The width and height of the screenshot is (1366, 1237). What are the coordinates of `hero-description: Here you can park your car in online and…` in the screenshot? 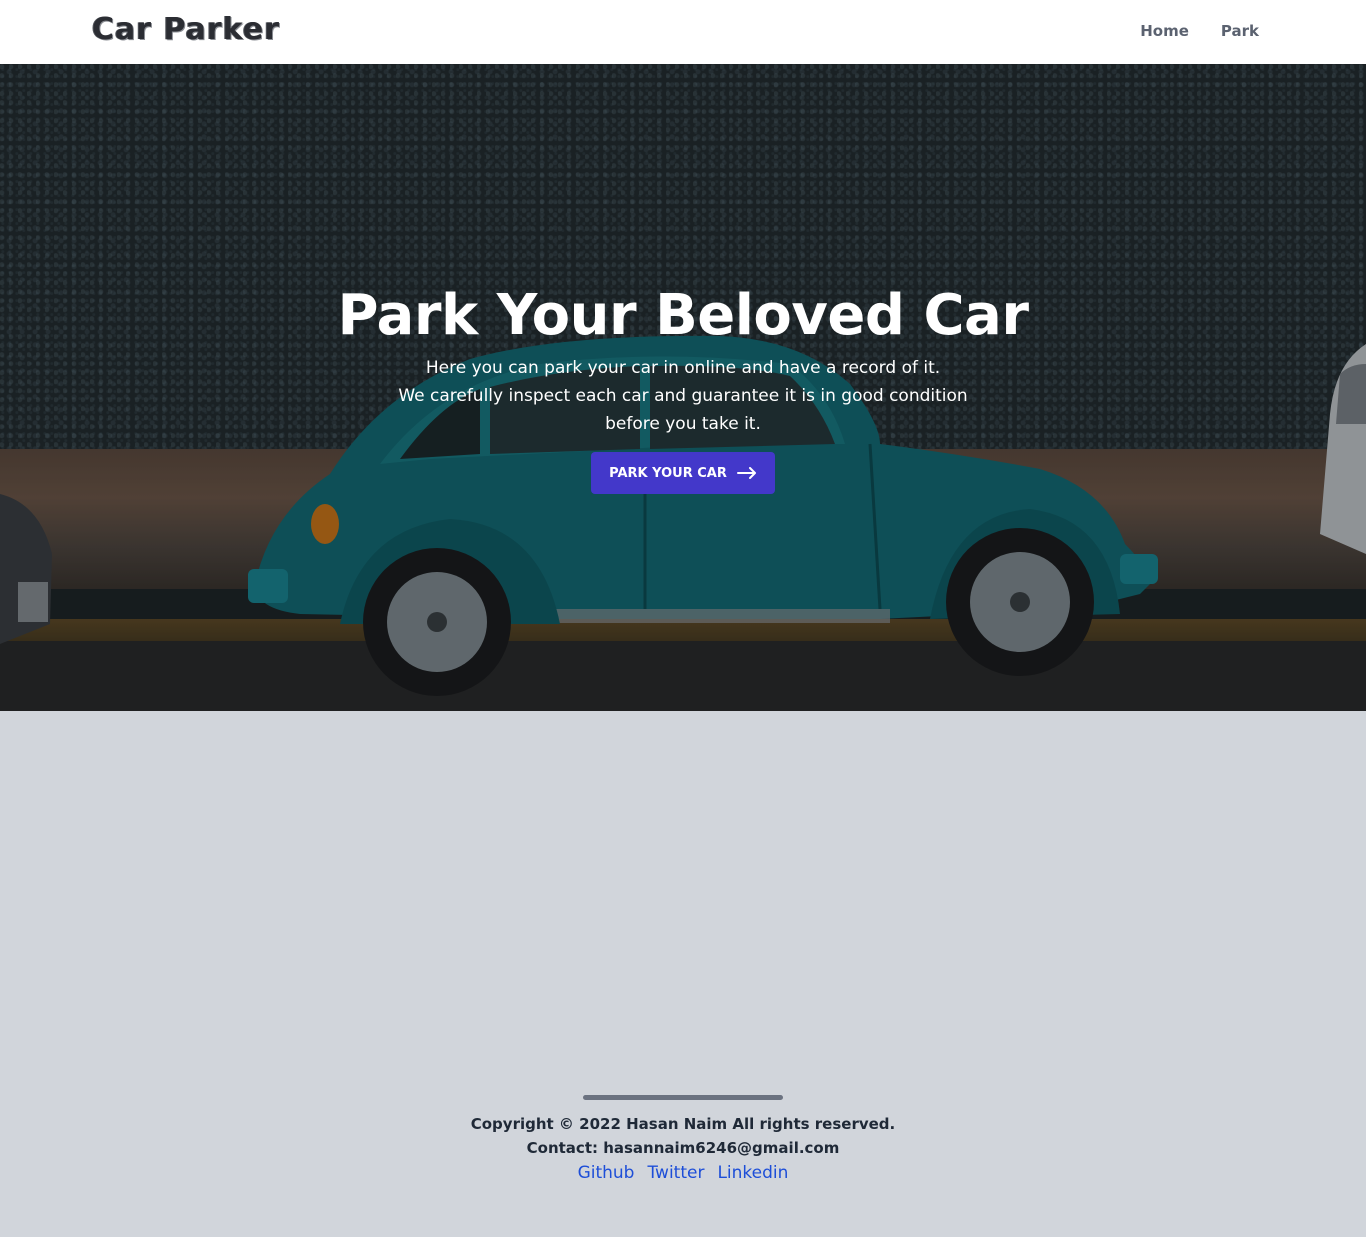 It's located at (683, 396).